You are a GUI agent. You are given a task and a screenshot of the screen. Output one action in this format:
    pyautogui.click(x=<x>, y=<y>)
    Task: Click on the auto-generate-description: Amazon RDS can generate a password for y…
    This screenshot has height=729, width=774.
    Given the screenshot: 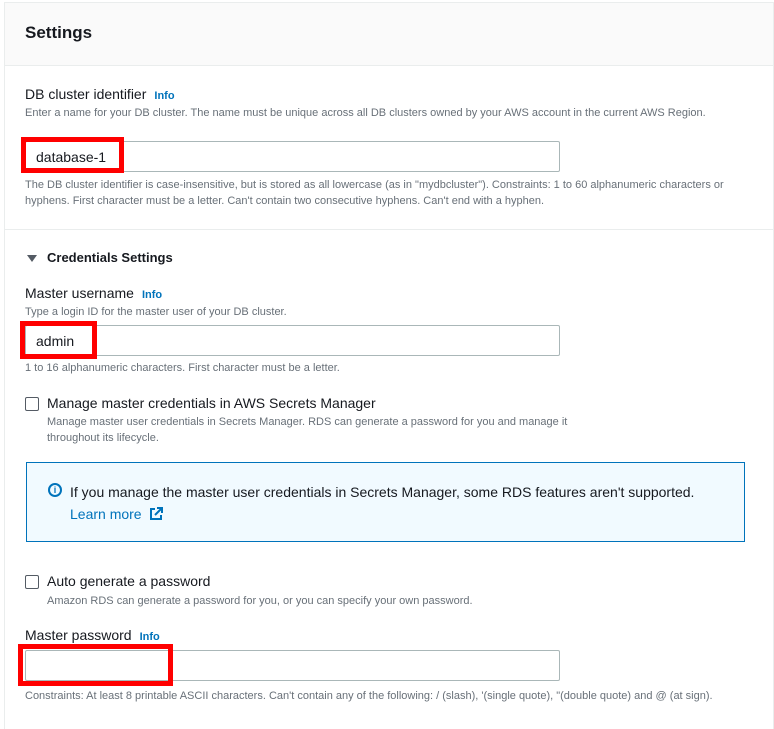 What is the action you would take?
    pyautogui.click(x=260, y=601)
    